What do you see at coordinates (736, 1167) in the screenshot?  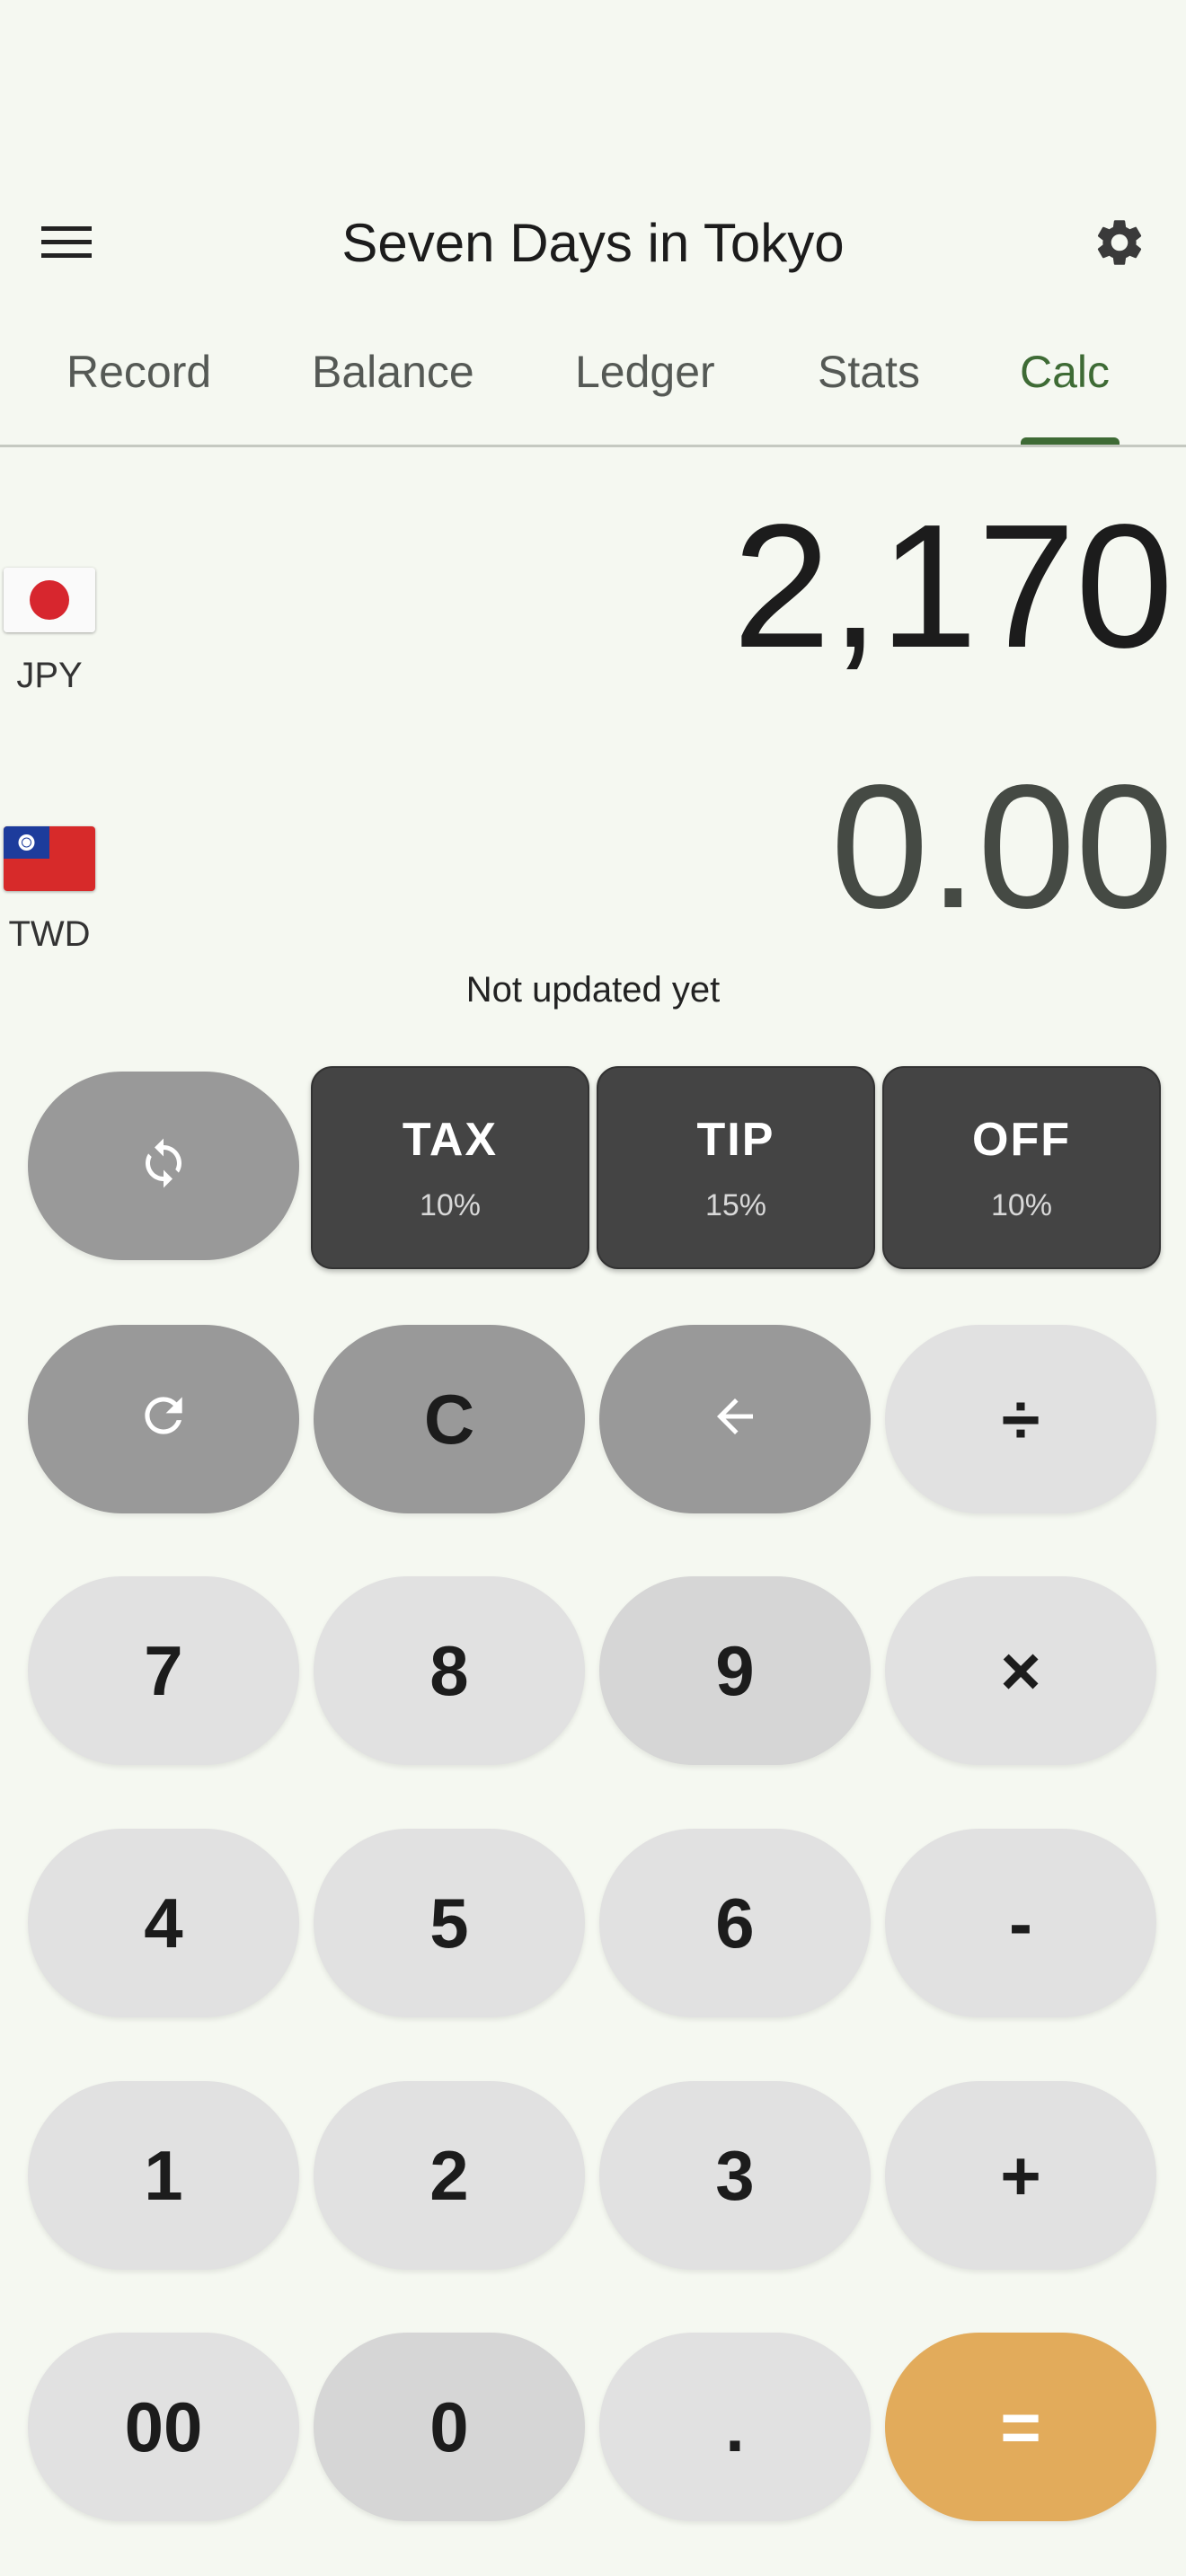 I see `tip-preset-button: TIP 15%` at bounding box center [736, 1167].